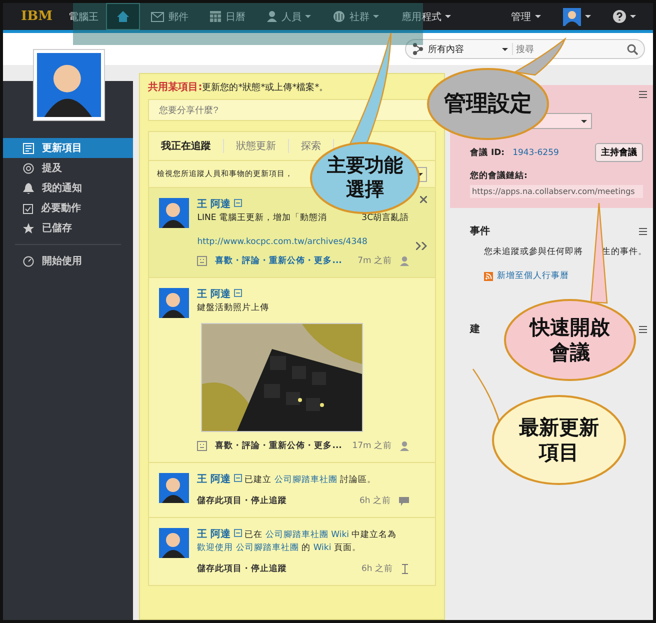 The width and height of the screenshot is (656, 623). I want to click on post-text: 3C胡言亂語, so click(385, 218).